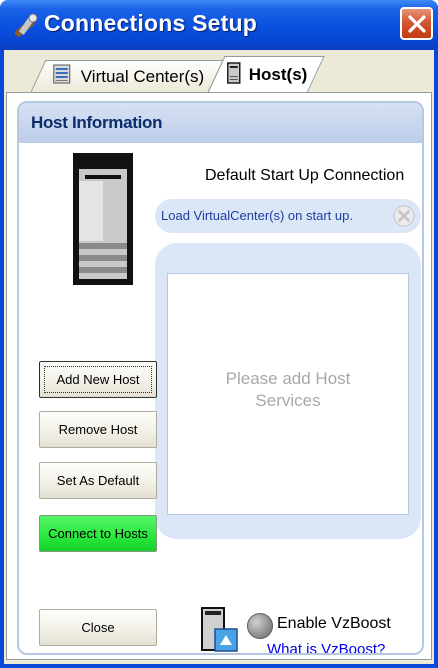 The image size is (438, 668). What do you see at coordinates (25, 25) in the screenshot?
I see `wrench-screwdriver-icon` at bounding box center [25, 25].